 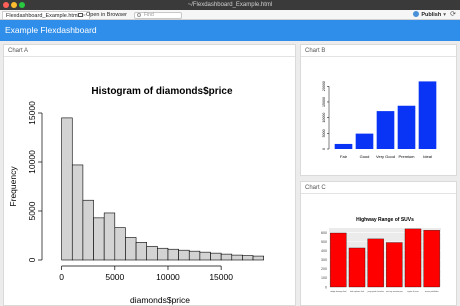 I want to click on x-tick-label: 10000, so click(x=168, y=277).